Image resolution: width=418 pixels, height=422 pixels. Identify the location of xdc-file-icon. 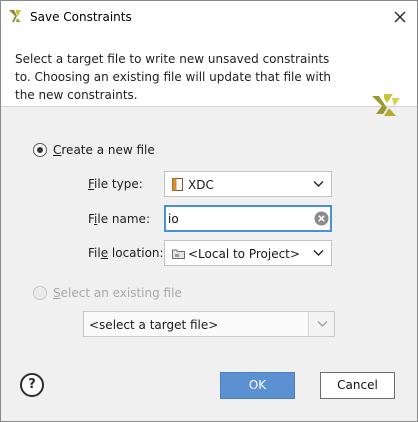
(177, 184).